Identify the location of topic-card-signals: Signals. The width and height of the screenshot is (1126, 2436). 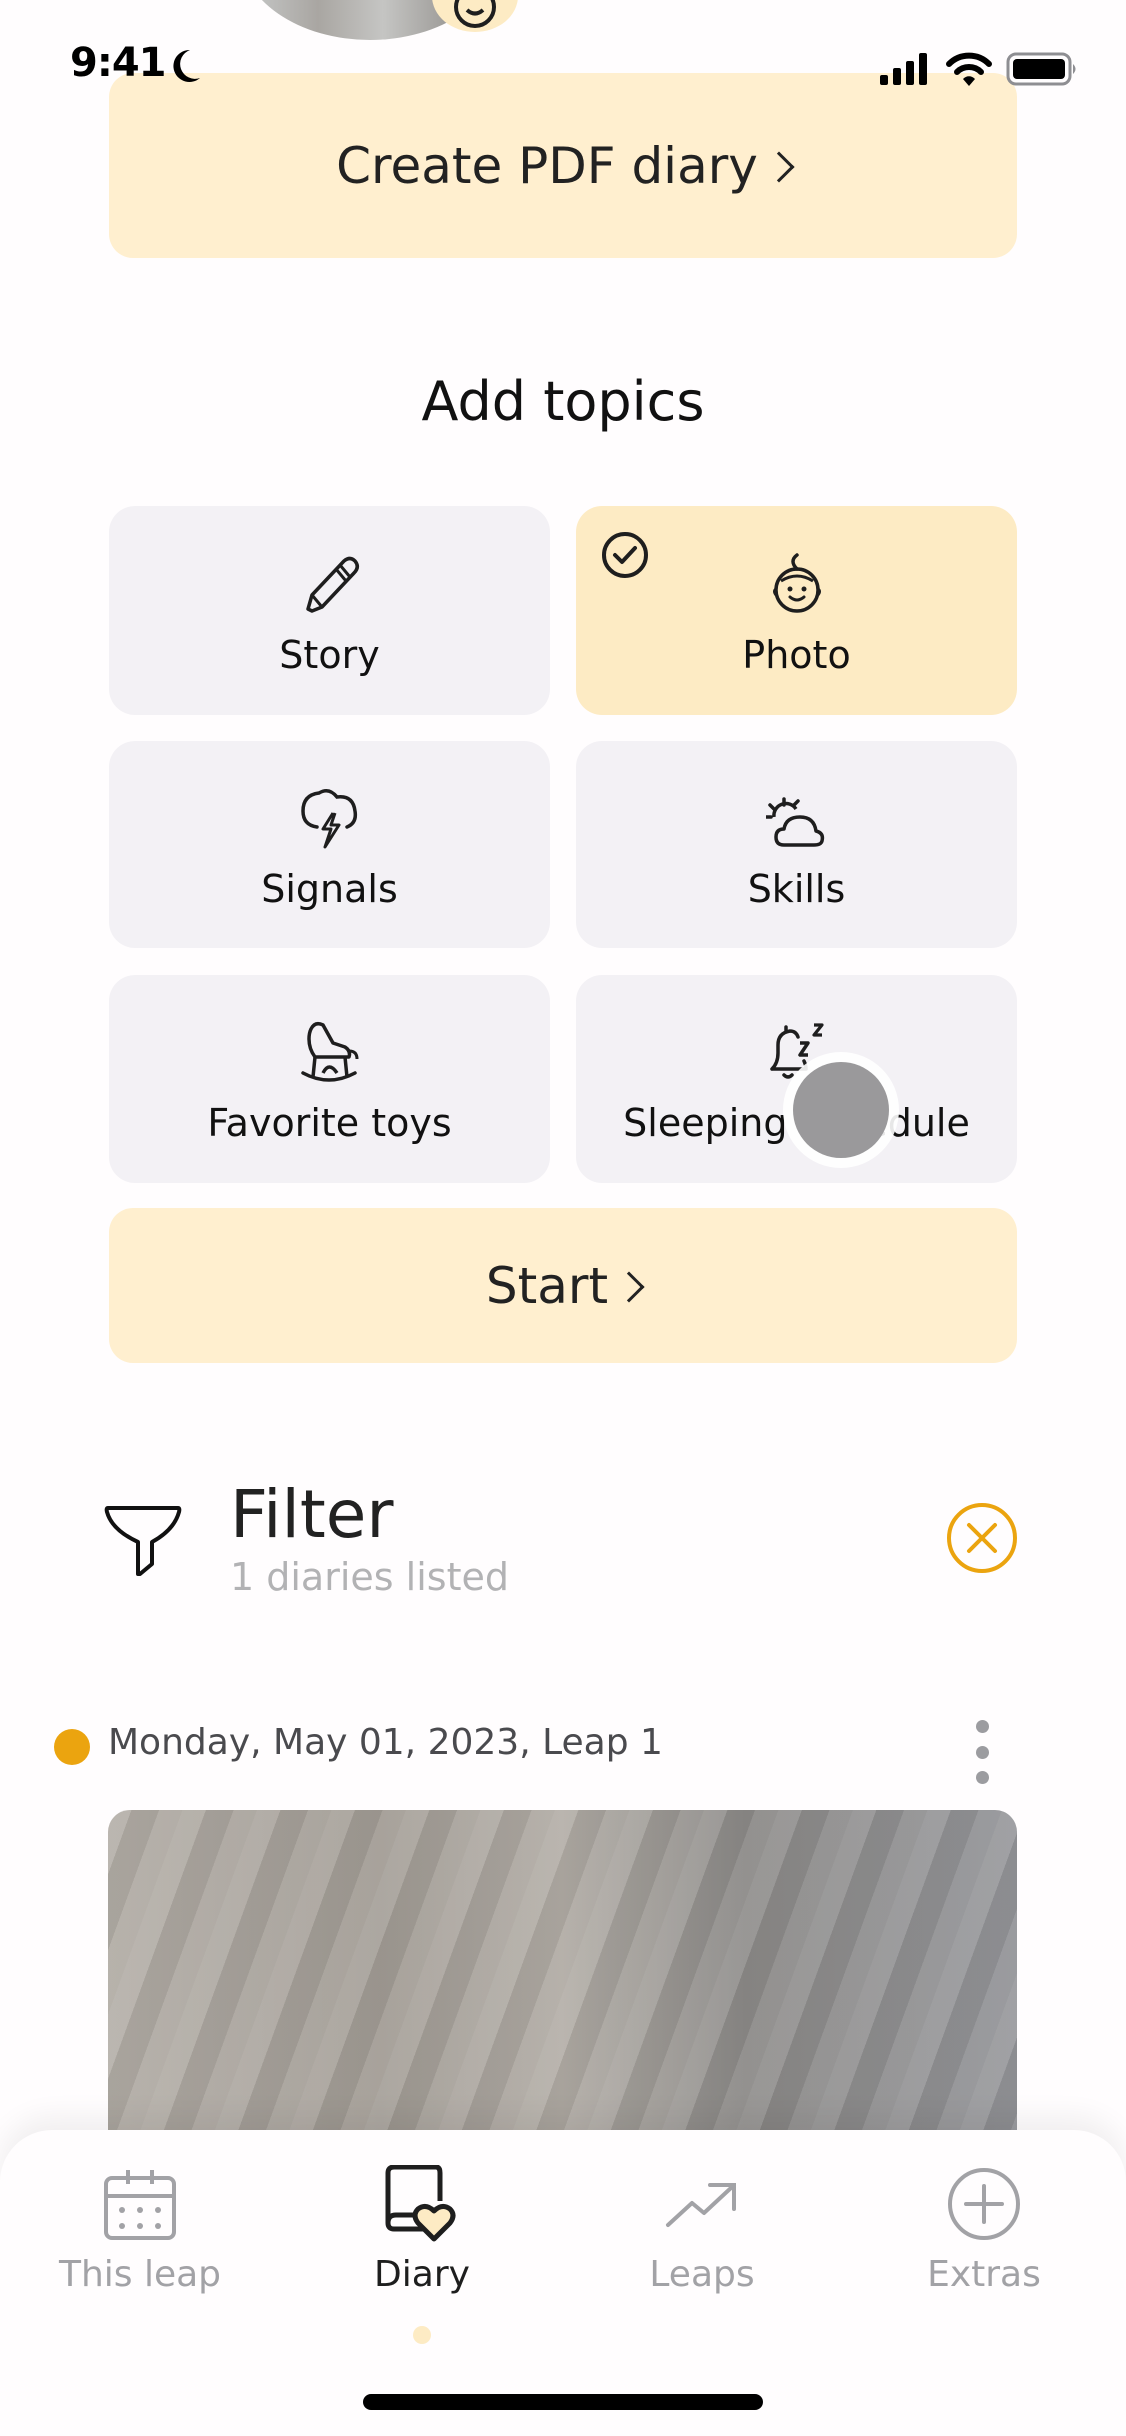
(329, 844).